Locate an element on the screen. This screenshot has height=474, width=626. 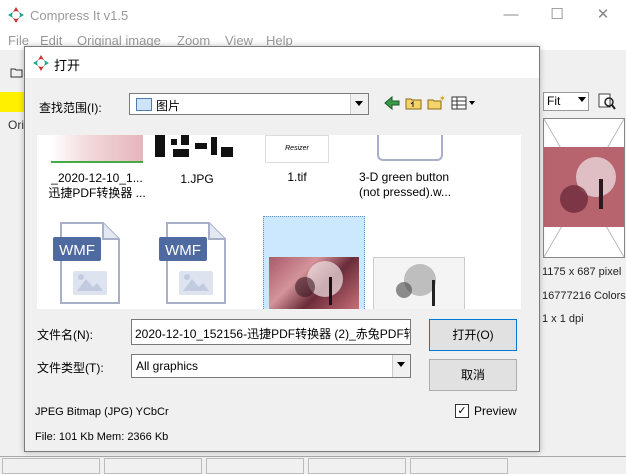
wmf-file-icon is located at coordinates (410, 148).